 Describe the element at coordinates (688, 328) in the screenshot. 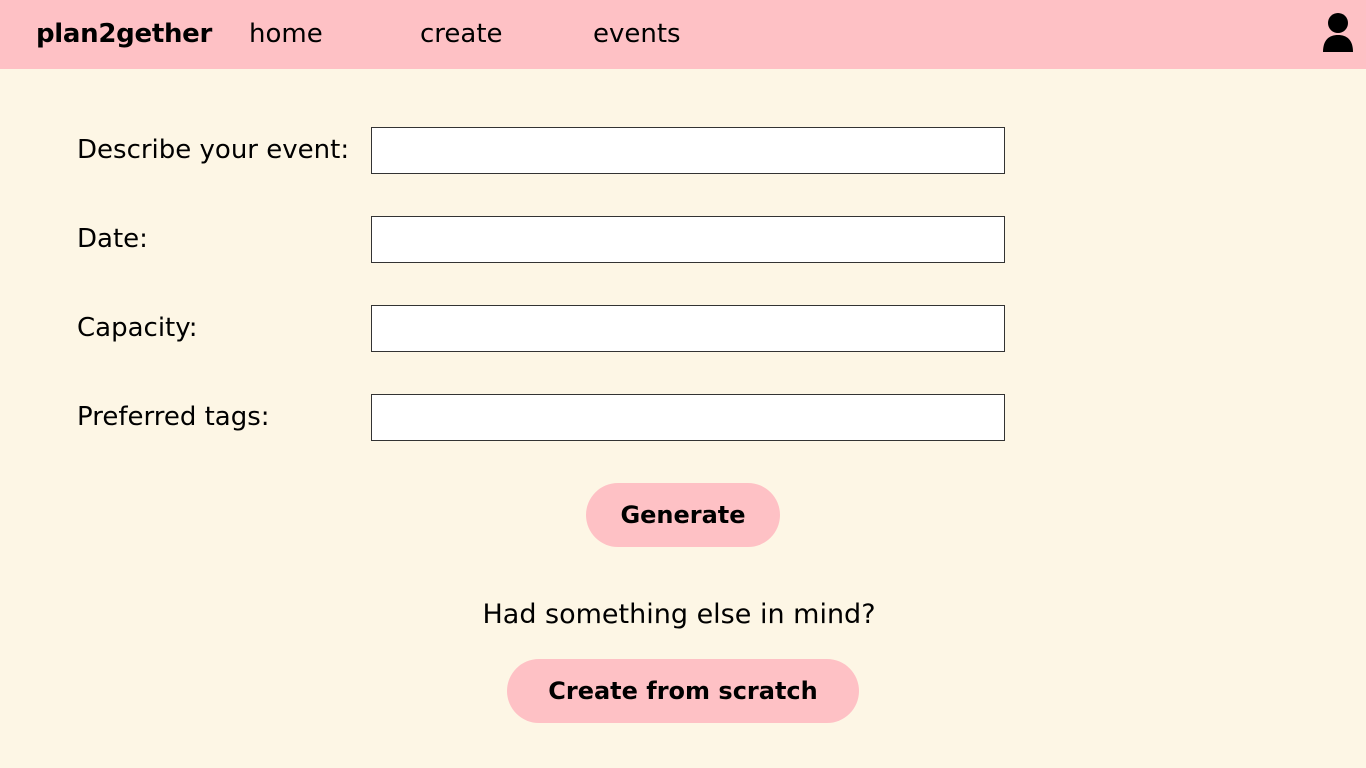

I see `capacity-input` at that location.